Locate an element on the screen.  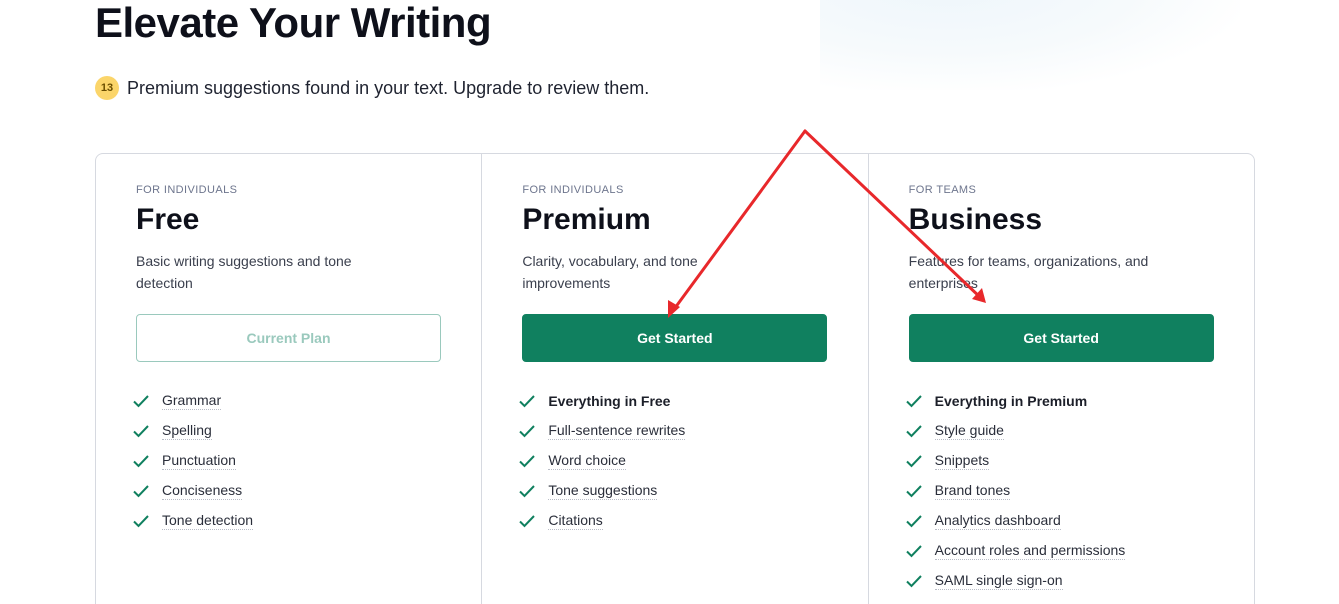
premium-get-started-button: Get Started is located at coordinates (675, 338).